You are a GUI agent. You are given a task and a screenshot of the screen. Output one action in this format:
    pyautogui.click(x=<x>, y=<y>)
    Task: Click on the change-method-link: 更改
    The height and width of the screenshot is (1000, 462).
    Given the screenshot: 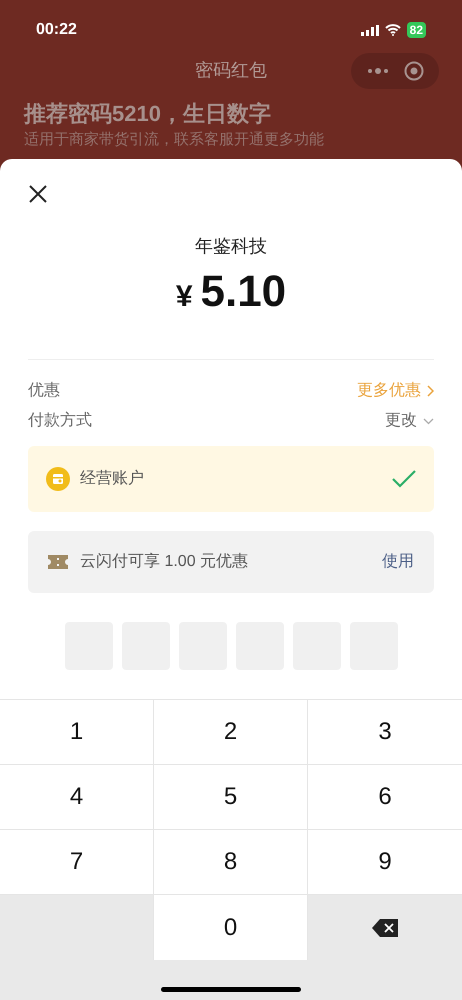 What is the action you would take?
    pyautogui.click(x=409, y=421)
    